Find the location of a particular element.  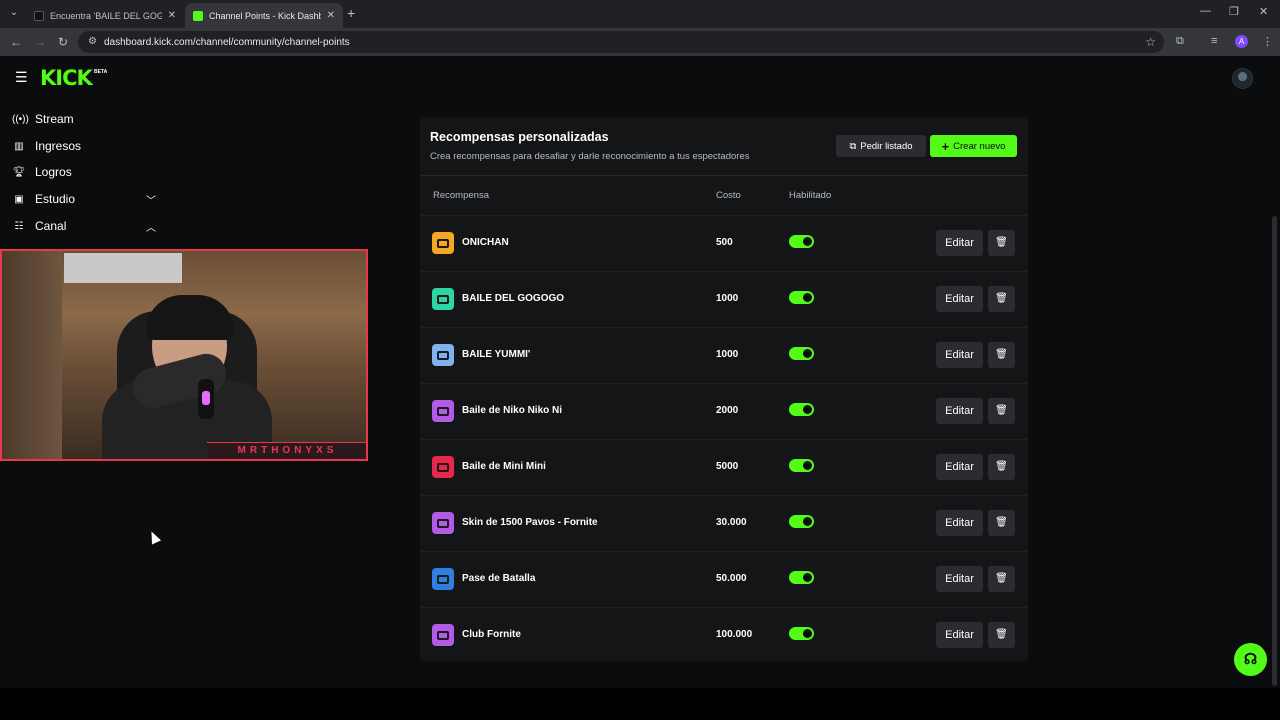

request-list-label: Pedir listado is located at coordinates (886, 146).